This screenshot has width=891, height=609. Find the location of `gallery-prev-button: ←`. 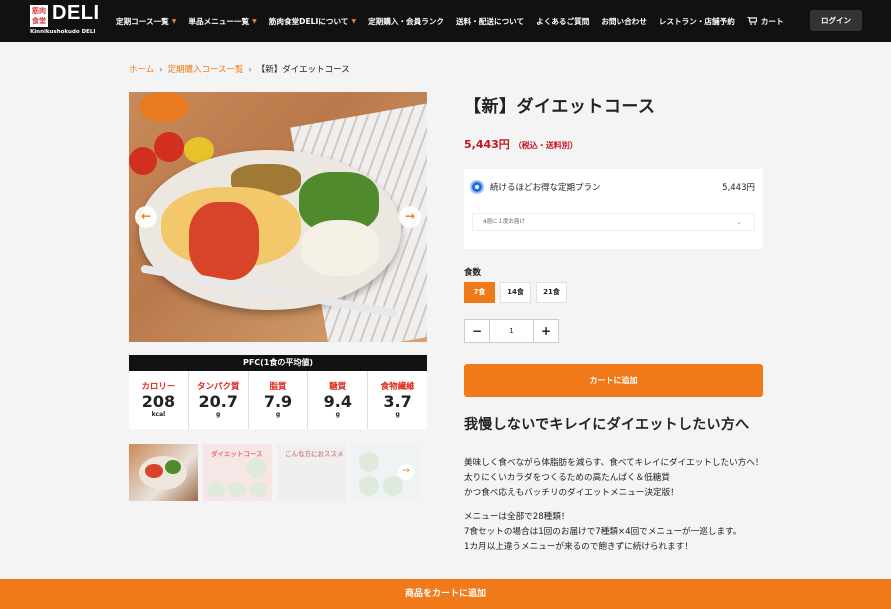

gallery-prev-button: ← is located at coordinates (146, 217).